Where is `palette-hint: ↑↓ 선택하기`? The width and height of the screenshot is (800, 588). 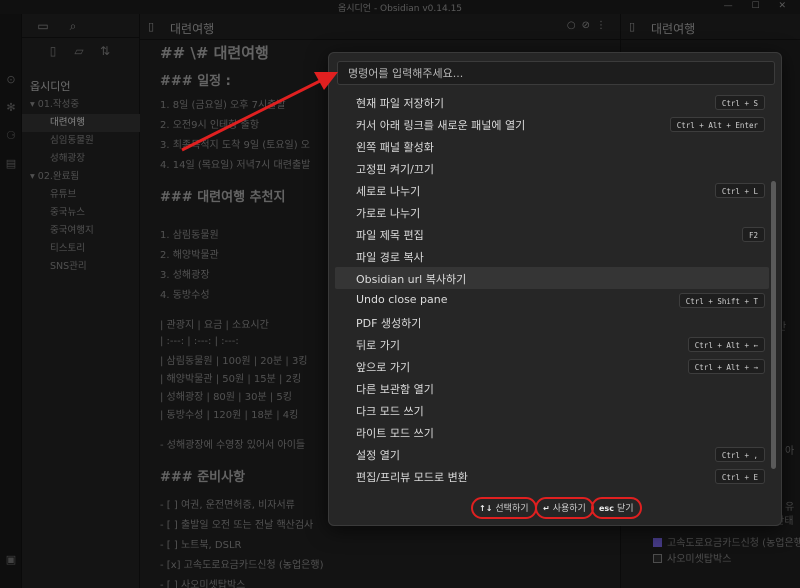 palette-hint: ↑↓ 선택하기 is located at coordinates (504, 508).